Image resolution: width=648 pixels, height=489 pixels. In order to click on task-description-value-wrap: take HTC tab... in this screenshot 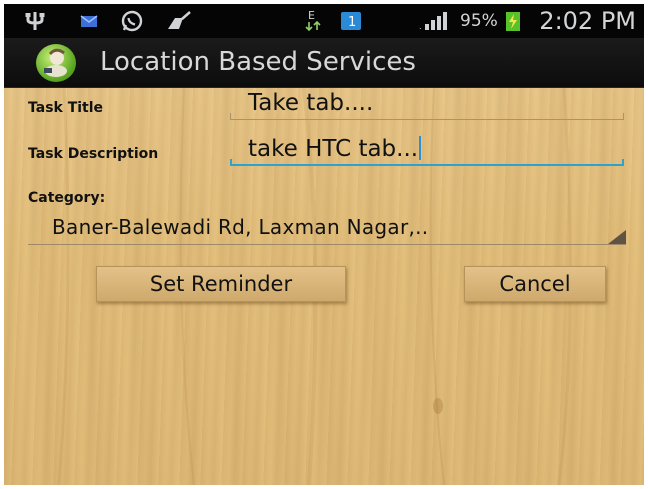, I will do `click(335, 149)`.